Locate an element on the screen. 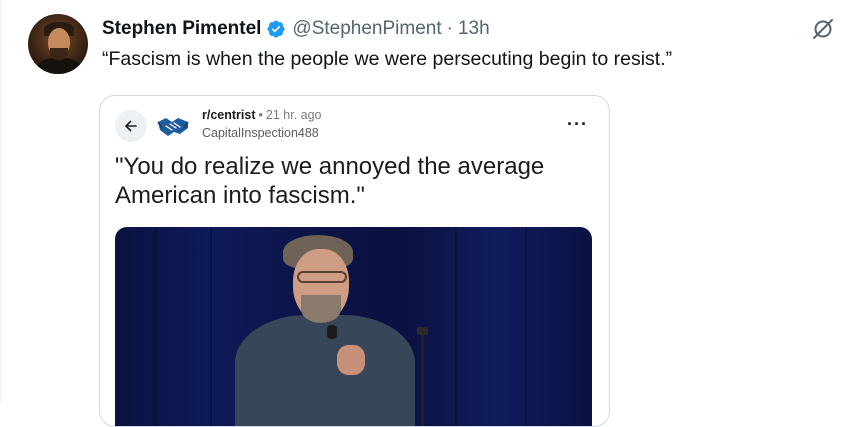  tweet-header: Stephen Pimentel @StephenPiment · 13h is located at coordinates (296, 29).